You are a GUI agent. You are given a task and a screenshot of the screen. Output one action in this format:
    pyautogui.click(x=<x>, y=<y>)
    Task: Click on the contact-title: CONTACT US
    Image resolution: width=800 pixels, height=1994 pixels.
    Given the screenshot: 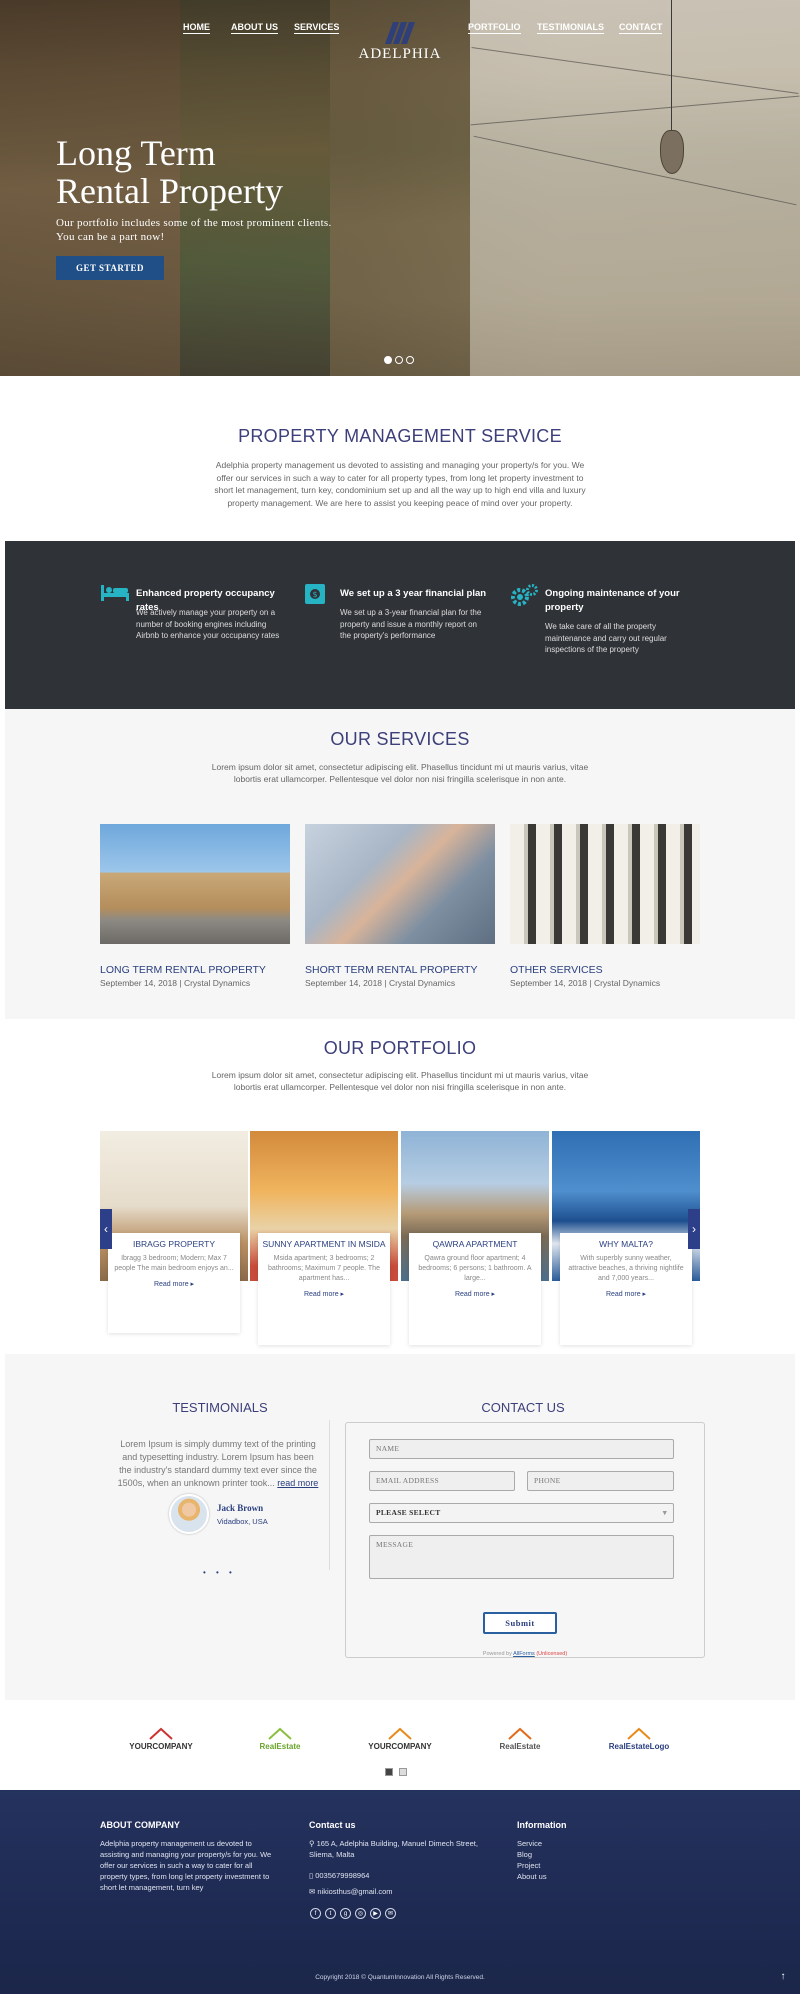 What is the action you would take?
    pyautogui.click(x=523, y=1407)
    